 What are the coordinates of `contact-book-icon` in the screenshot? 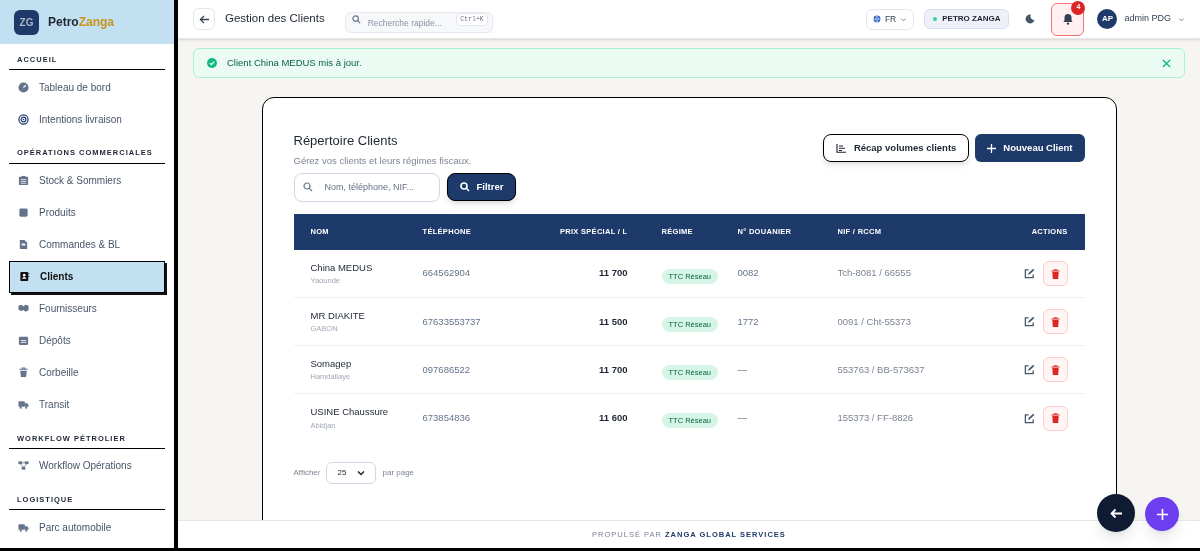 It's located at (24, 276).